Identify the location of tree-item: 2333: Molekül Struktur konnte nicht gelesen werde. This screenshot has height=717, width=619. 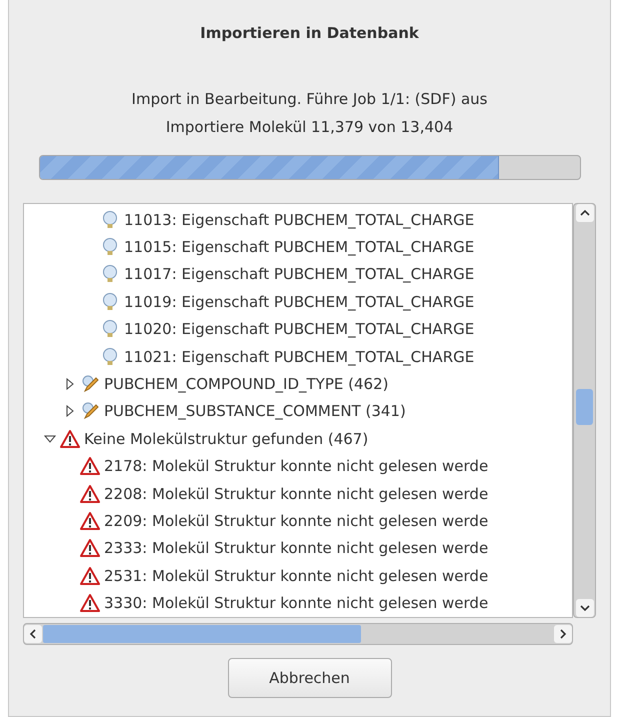
(296, 548).